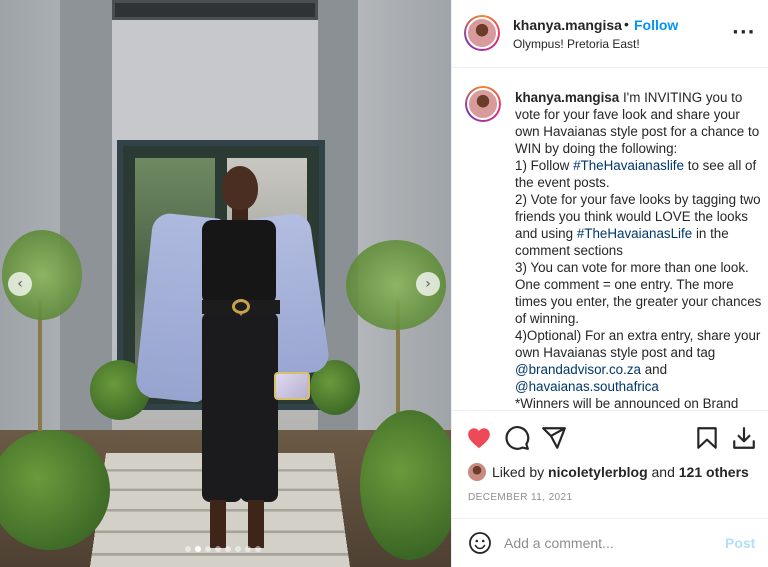  Describe the element at coordinates (567, 97) in the screenshot. I see `caption-username: khanya.mangisa` at that location.